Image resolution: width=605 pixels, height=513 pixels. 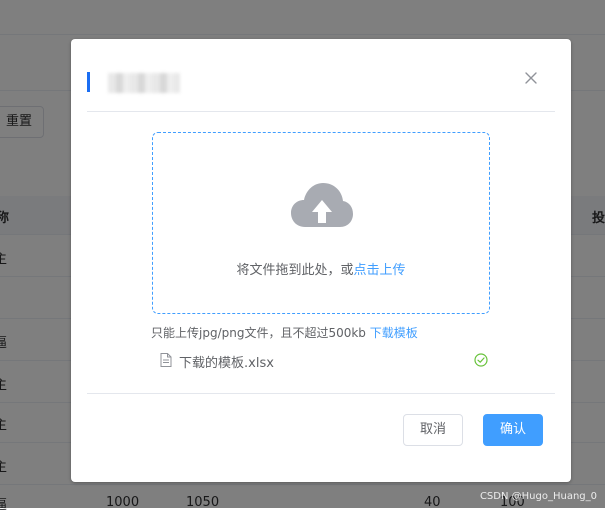 I want to click on drag-text: 将文件拖到此处，或, so click(x=295, y=270).